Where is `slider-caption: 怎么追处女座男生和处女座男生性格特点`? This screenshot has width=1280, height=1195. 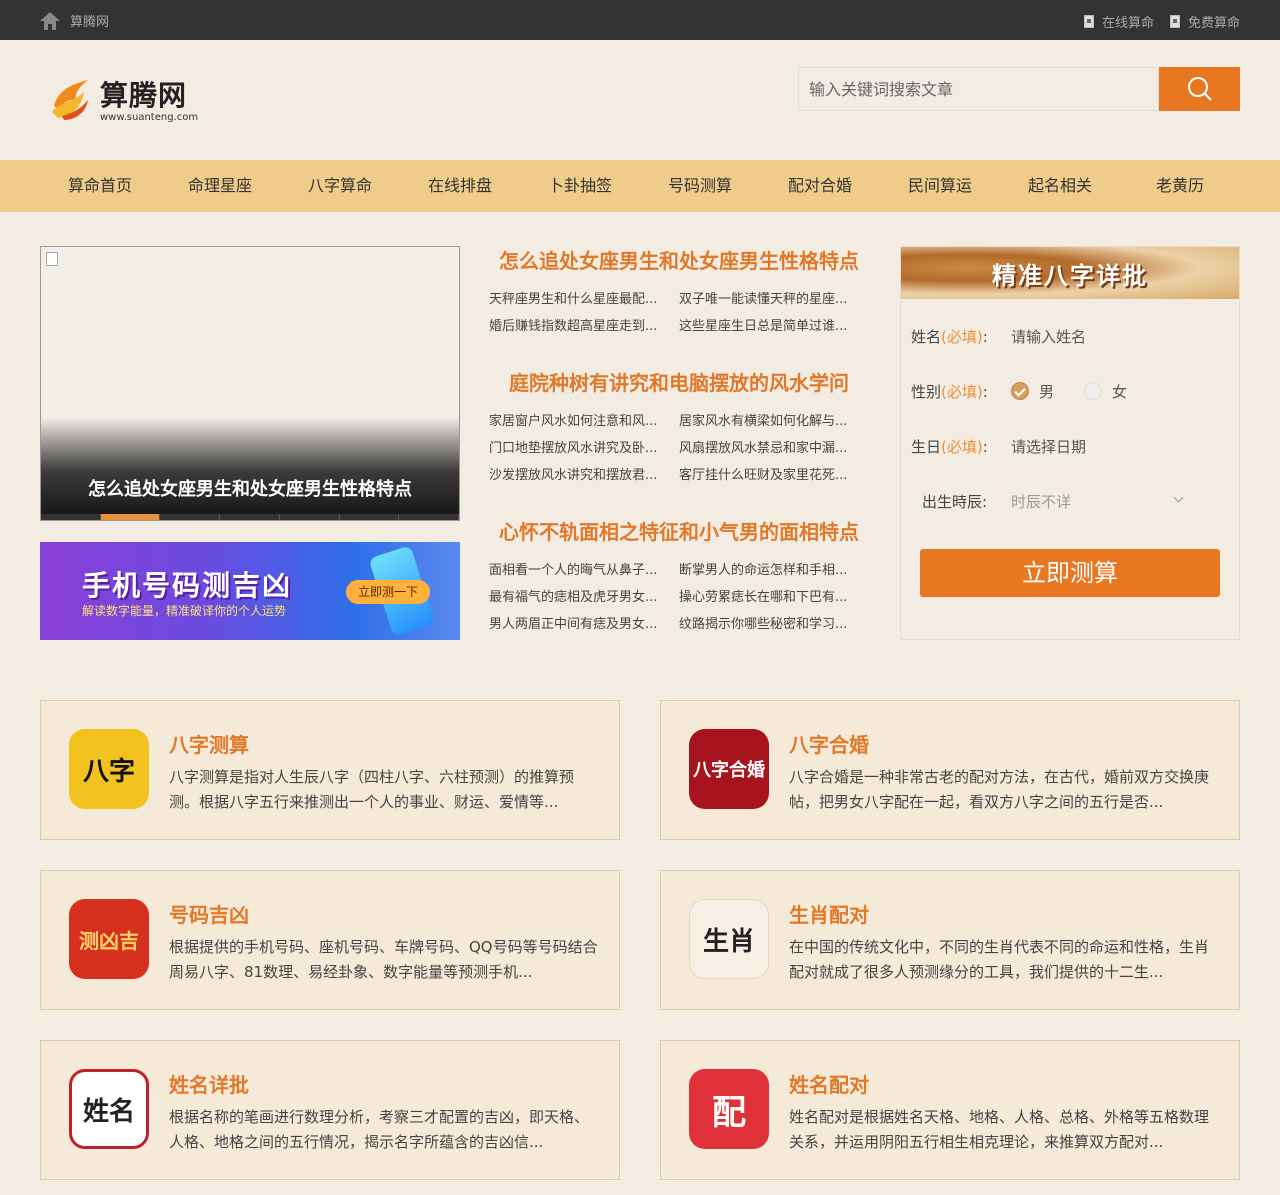 slider-caption: 怎么追处女座男生和处女座男生性格特点 is located at coordinates (250, 488).